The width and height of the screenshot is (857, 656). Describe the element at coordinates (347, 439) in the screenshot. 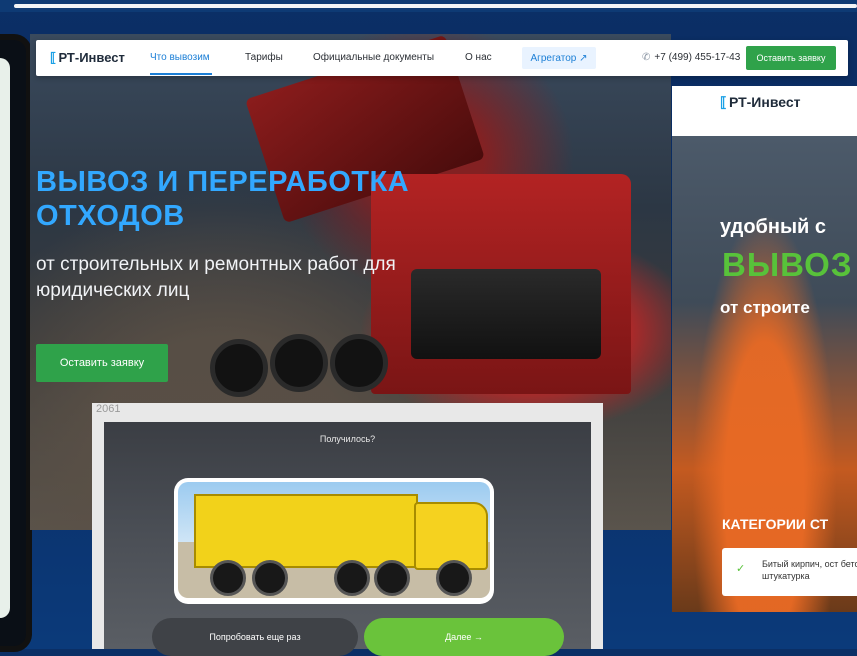

I see `modal-title: Получилось?` at that location.